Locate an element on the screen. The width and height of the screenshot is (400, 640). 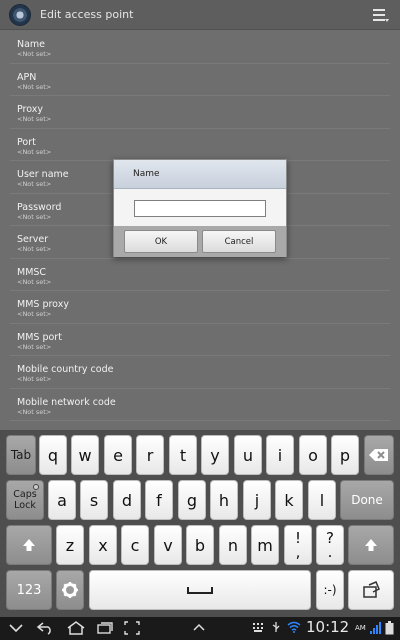
dialog-title: Name is located at coordinates (200, 174).